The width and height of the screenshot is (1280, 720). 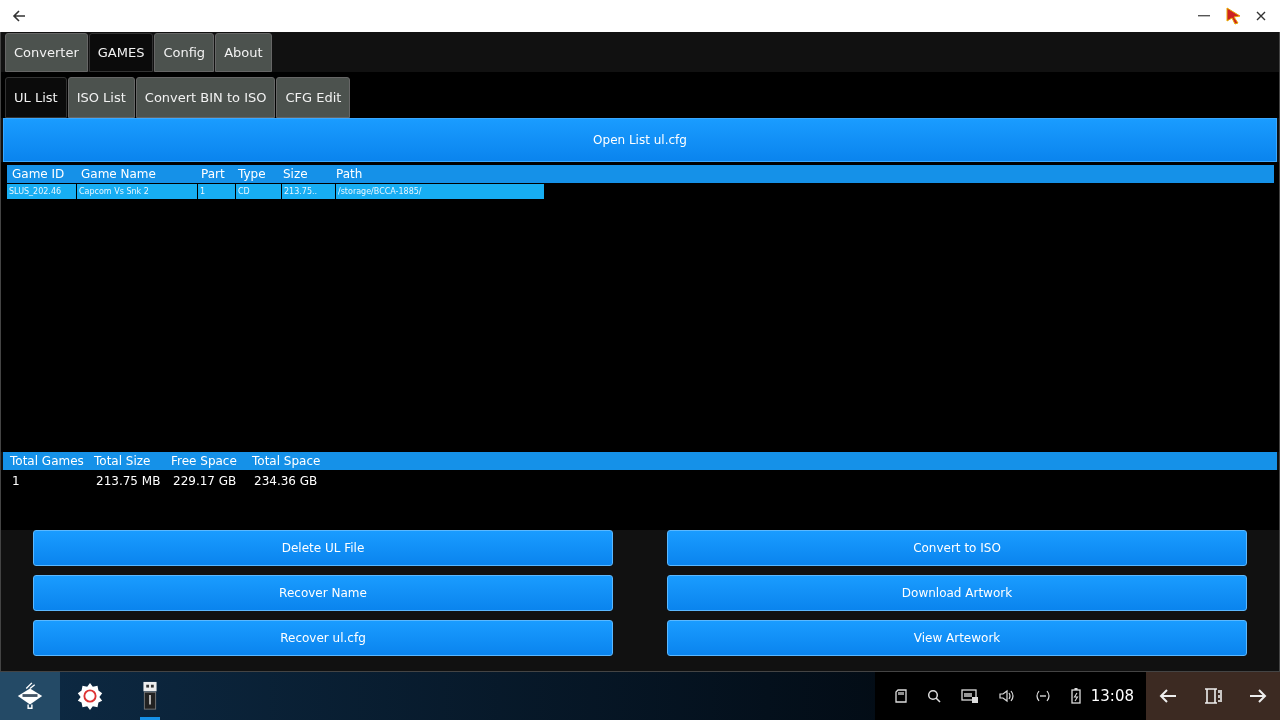 What do you see at coordinates (204, 461) in the screenshot?
I see `column-header: Free Space` at bounding box center [204, 461].